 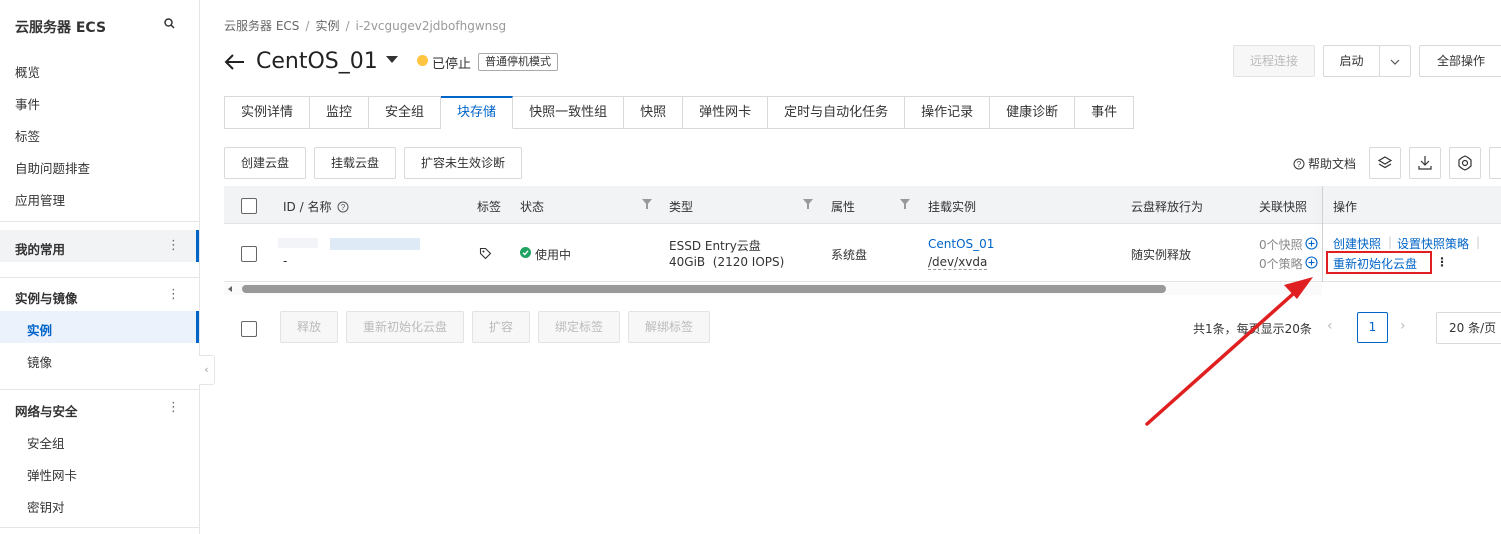 What do you see at coordinates (1274, 61) in the screenshot?
I see `remote-connect-button: 远程连接` at bounding box center [1274, 61].